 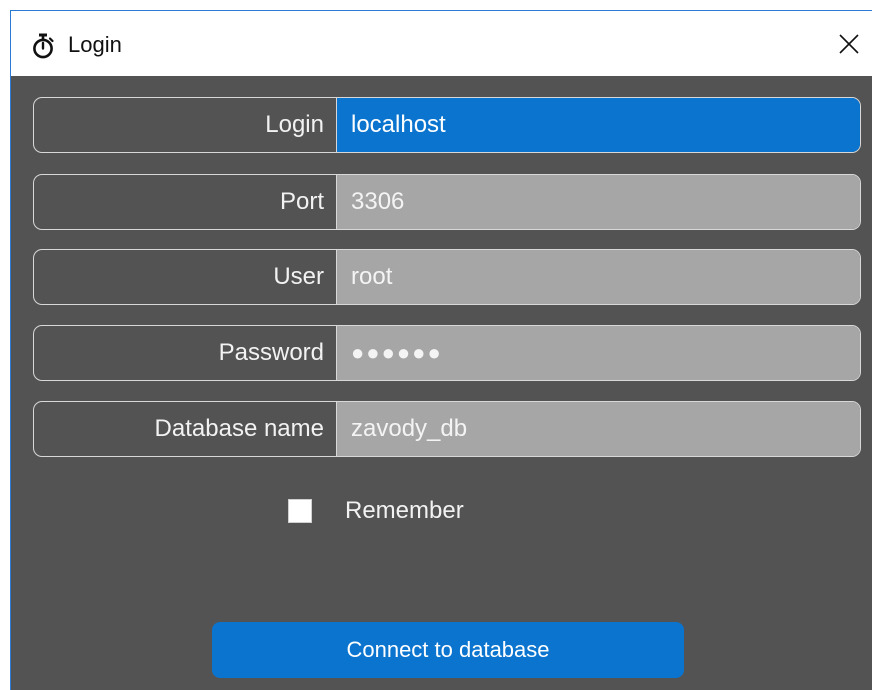 I want to click on user-input, so click(x=598, y=277).